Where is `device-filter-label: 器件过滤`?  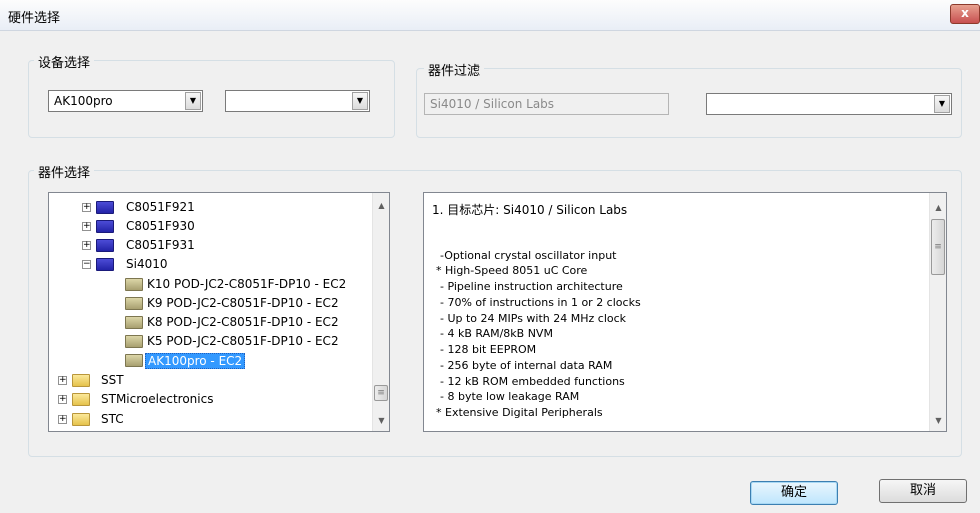
device-filter-label: 器件过滤 is located at coordinates (454, 69).